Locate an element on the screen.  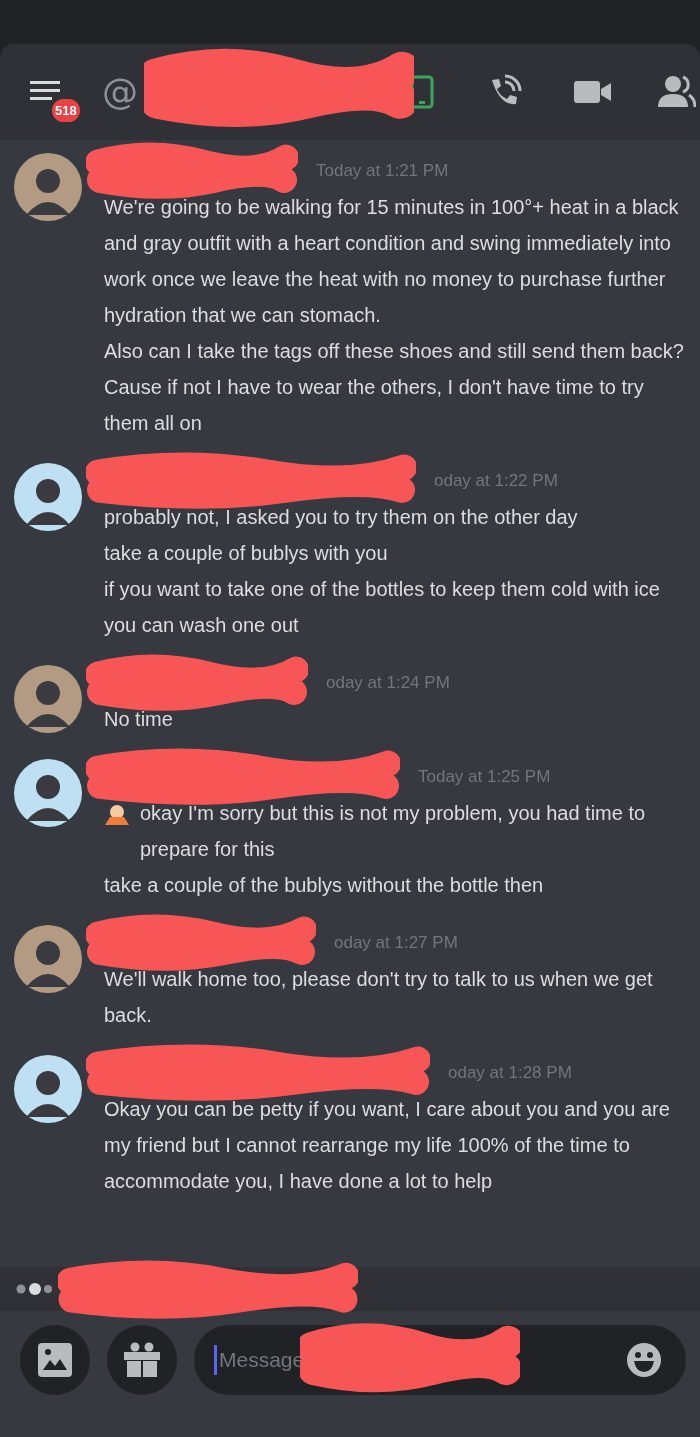
emoji-icon is located at coordinates (644, 1360).